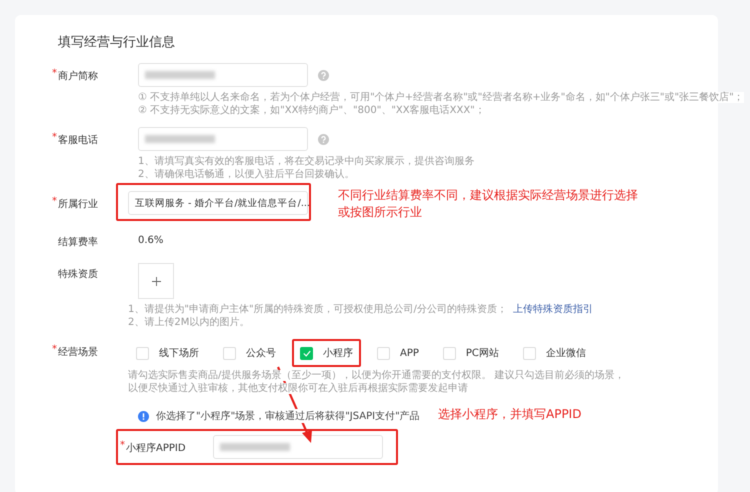 Image resolution: width=750 pixels, height=492 pixels. I want to click on guide-link: 上传特殊资质指引, so click(552, 309).